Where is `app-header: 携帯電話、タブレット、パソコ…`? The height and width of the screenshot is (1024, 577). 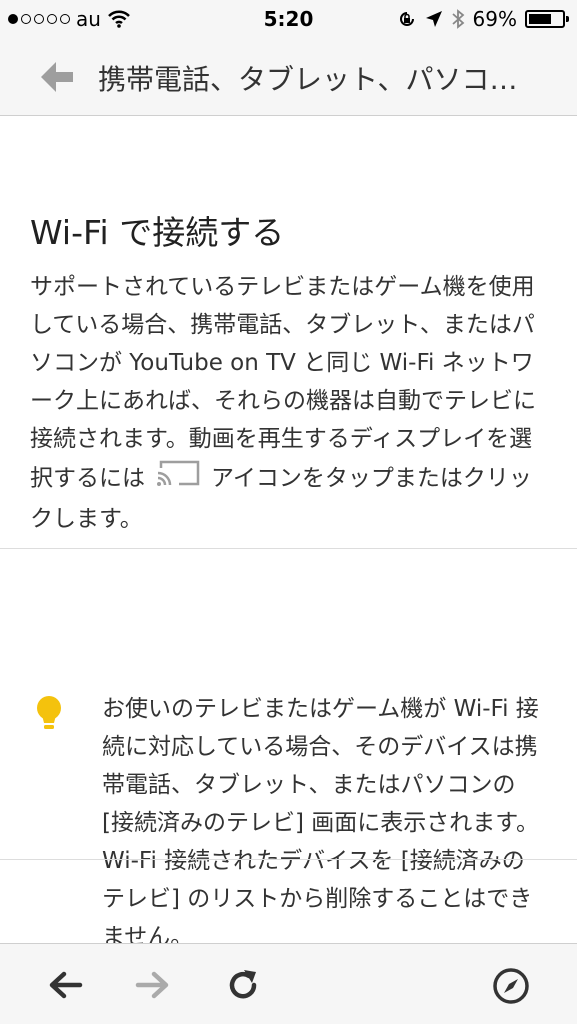
app-header: 携帯電話、タブレット、パソコ… is located at coordinates (288, 77).